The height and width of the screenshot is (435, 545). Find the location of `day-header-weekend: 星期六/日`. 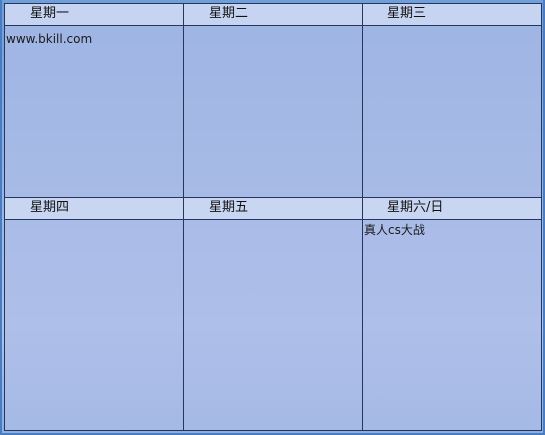

day-header-weekend: 星期六/日 is located at coordinates (452, 209).